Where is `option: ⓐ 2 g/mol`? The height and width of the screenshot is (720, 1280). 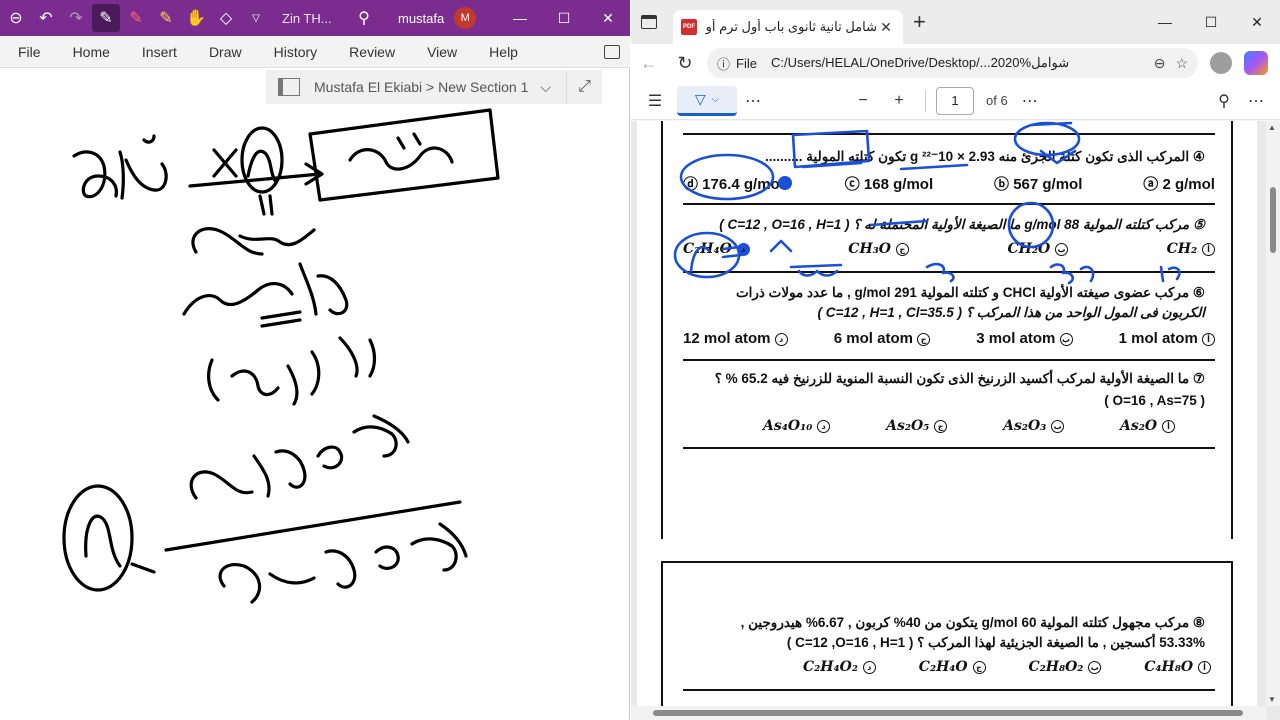 option: ⓐ 2 g/mol is located at coordinates (1179, 184).